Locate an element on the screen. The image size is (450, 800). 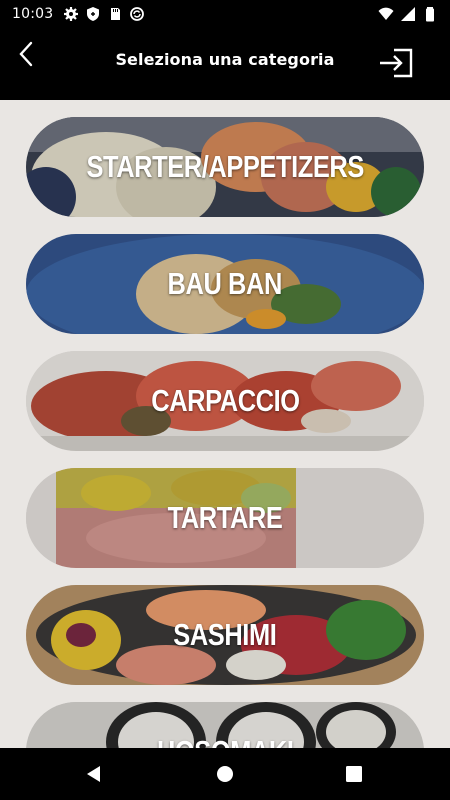
category-label: HOSOMAKI is located at coordinates (225, 741).